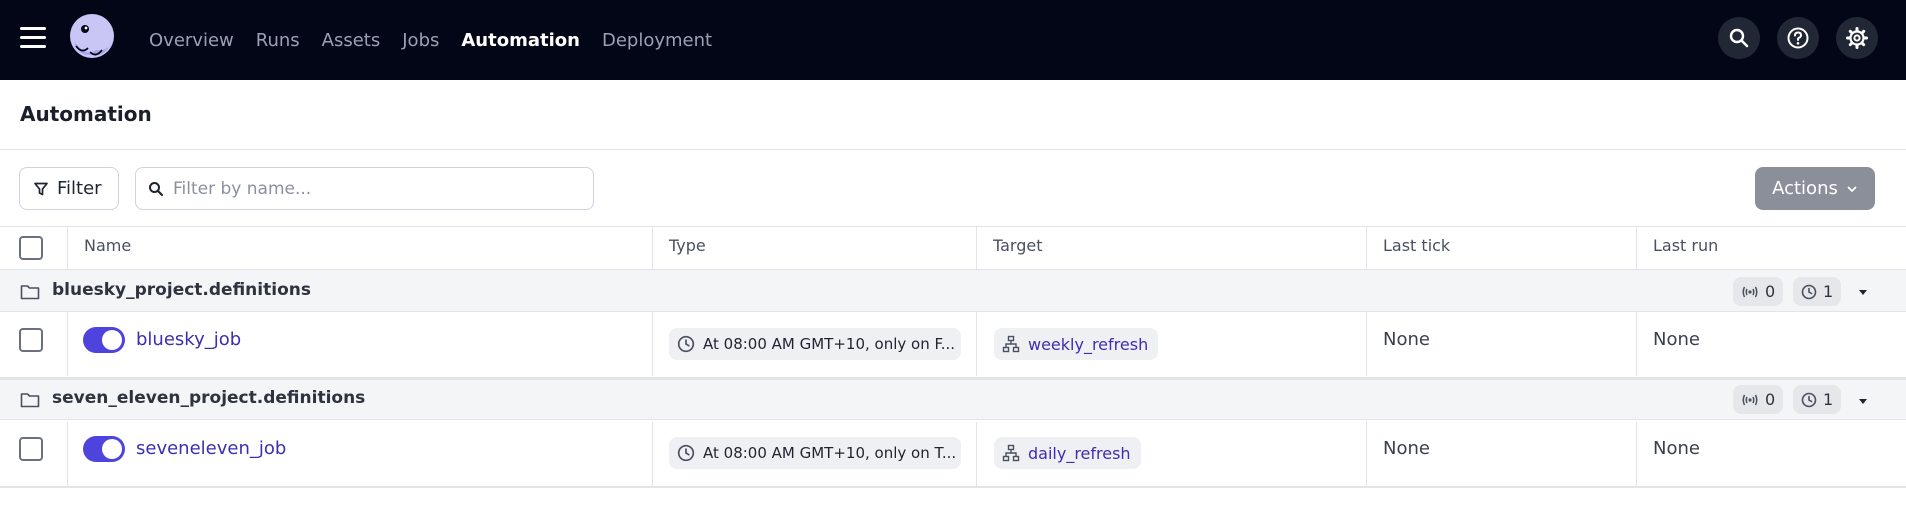 The image size is (1906, 528). Describe the element at coordinates (41, 188) in the screenshot. I see `filter-icon` at that location.